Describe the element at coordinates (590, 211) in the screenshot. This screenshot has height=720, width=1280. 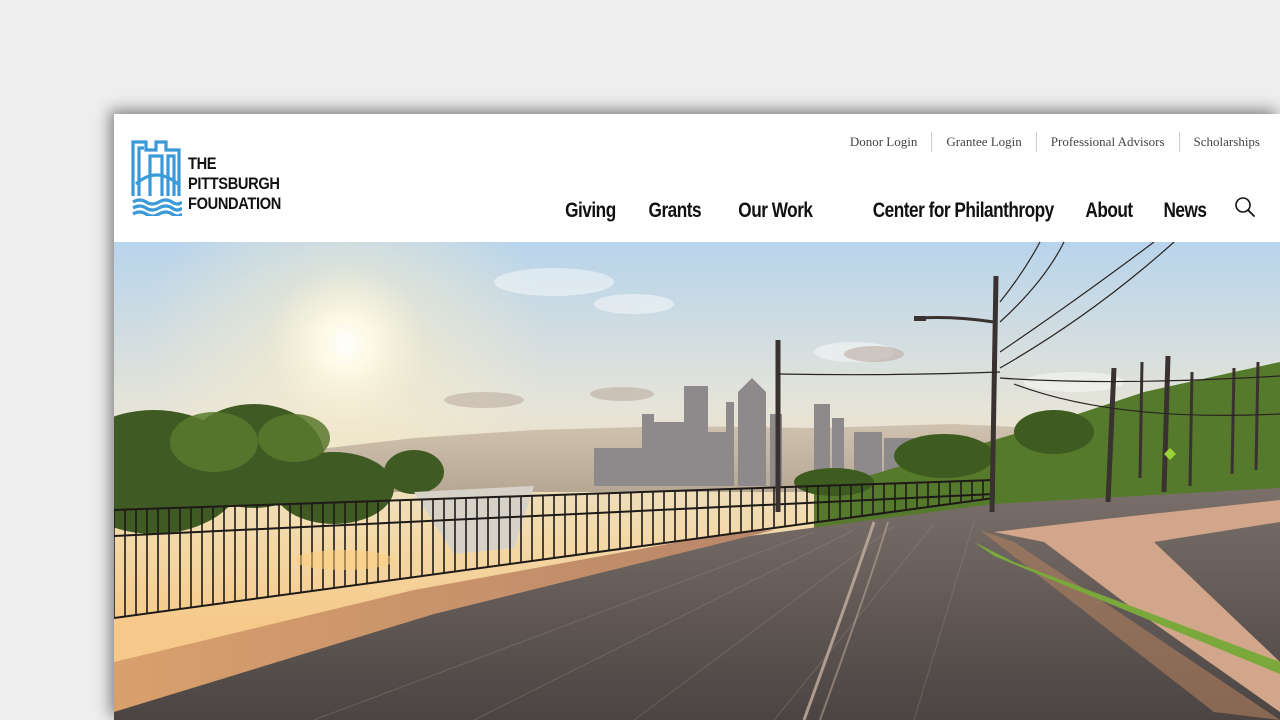
I see `nav-item-giving: Giving` at that location.